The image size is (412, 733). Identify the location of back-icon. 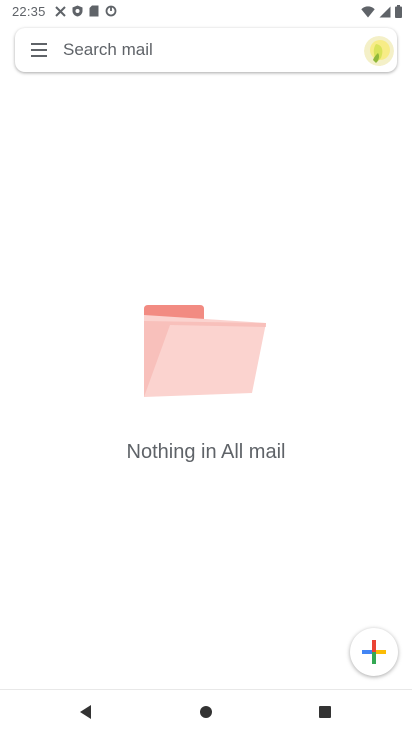
(85, 712).